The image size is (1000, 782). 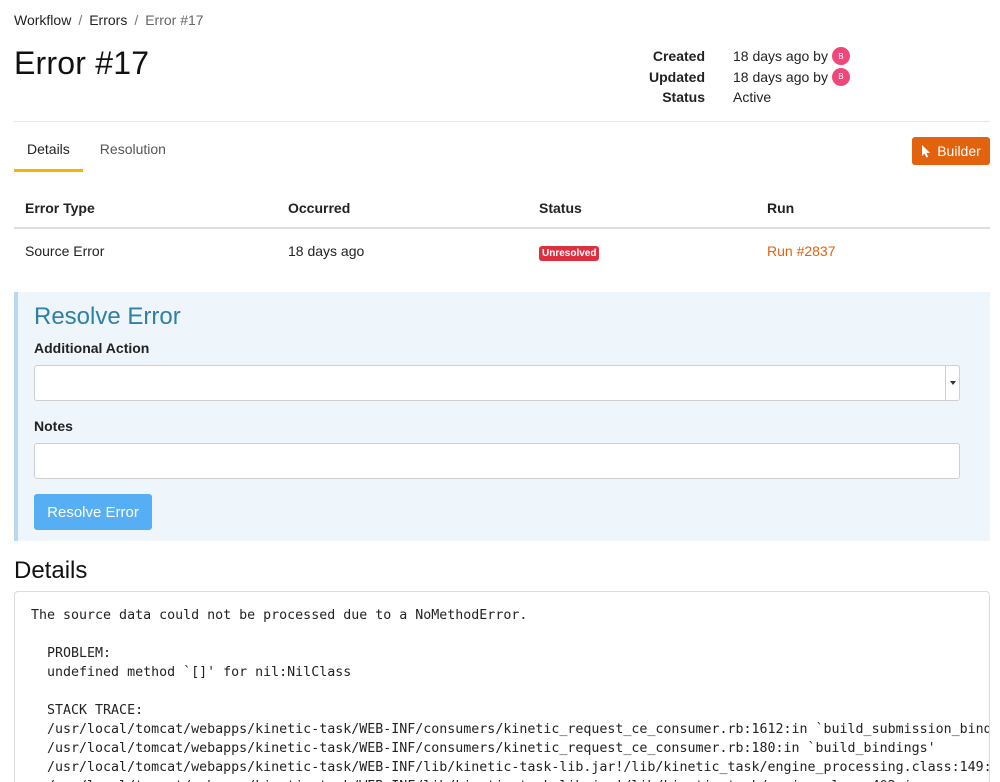 I want to click on notes-input, so click(x=497, y=461).